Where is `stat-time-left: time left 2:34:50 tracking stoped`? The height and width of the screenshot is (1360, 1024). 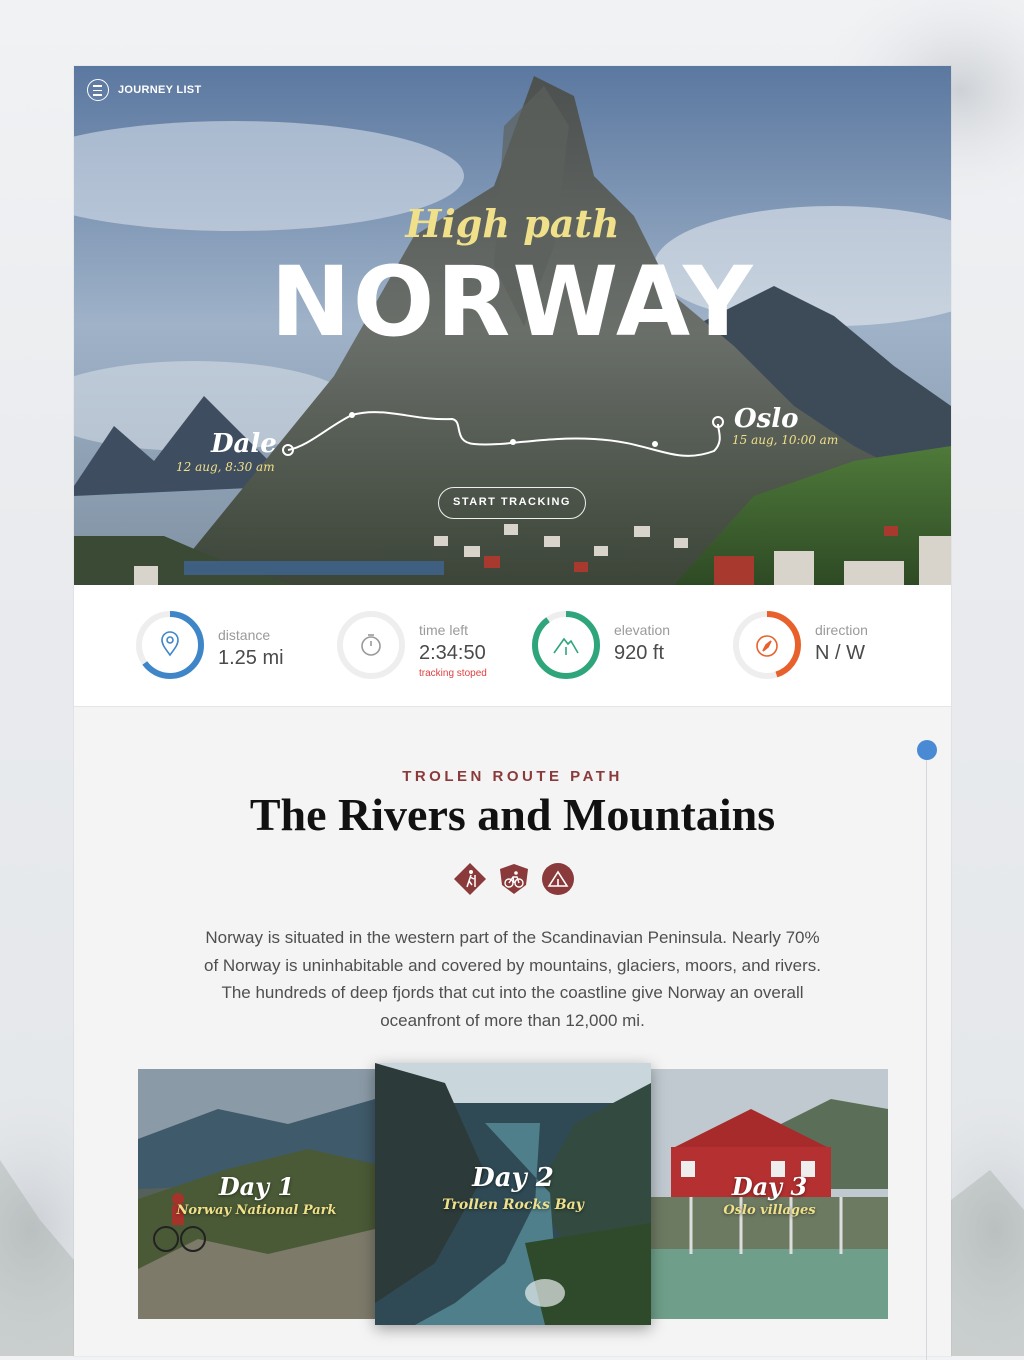
stat-time-left: time left 2:34:50 tracking stoped is located at coordinates (437, 647).